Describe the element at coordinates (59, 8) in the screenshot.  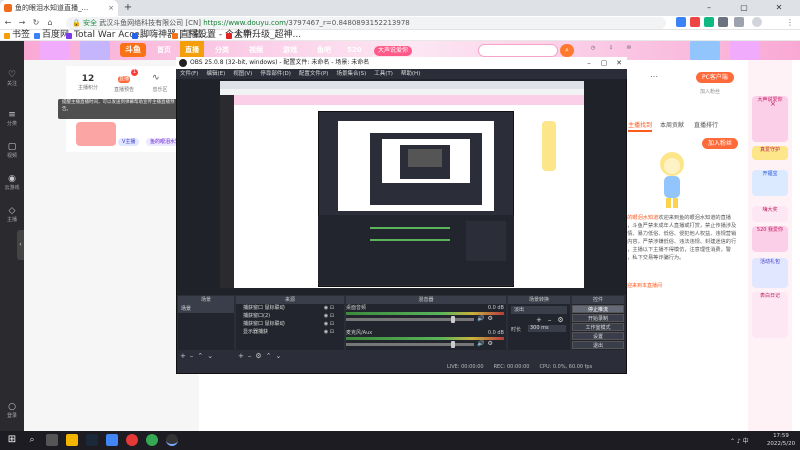
I see `browser-tab: 鱼的眼泪水知道直播_... ×` at that location.